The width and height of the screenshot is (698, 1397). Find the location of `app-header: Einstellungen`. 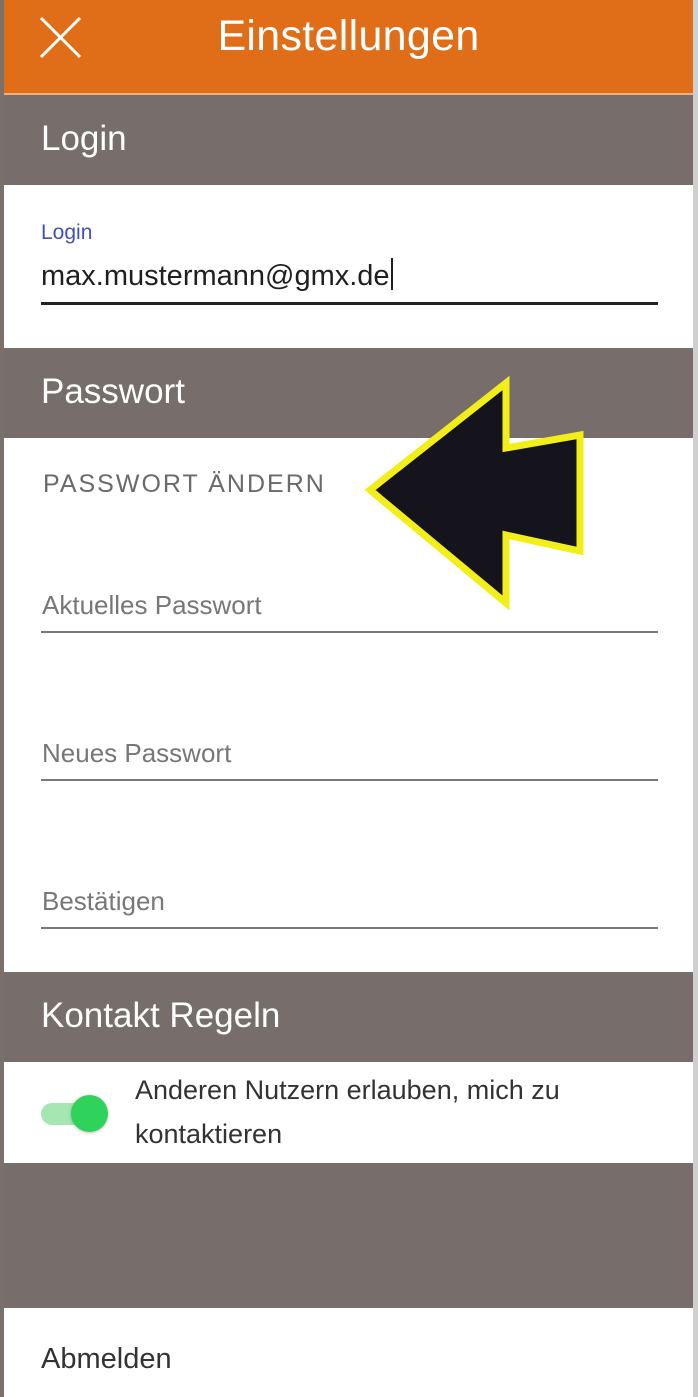

app-header: Einstellungen is located at coordinates (348, 47).